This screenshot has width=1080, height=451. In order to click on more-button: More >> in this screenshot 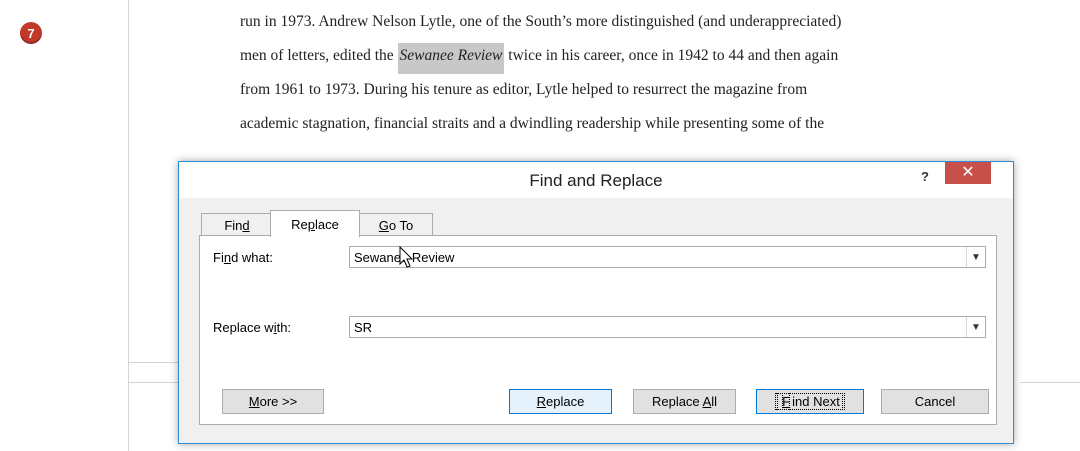, I will do `click(273, 401)`.